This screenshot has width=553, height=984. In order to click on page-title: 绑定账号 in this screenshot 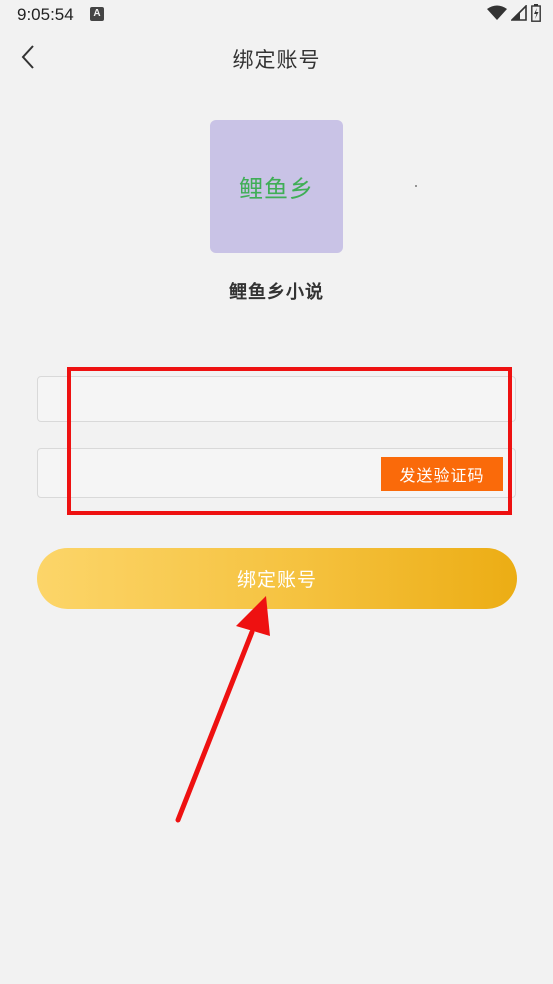, I will do `click(276, 60)`.